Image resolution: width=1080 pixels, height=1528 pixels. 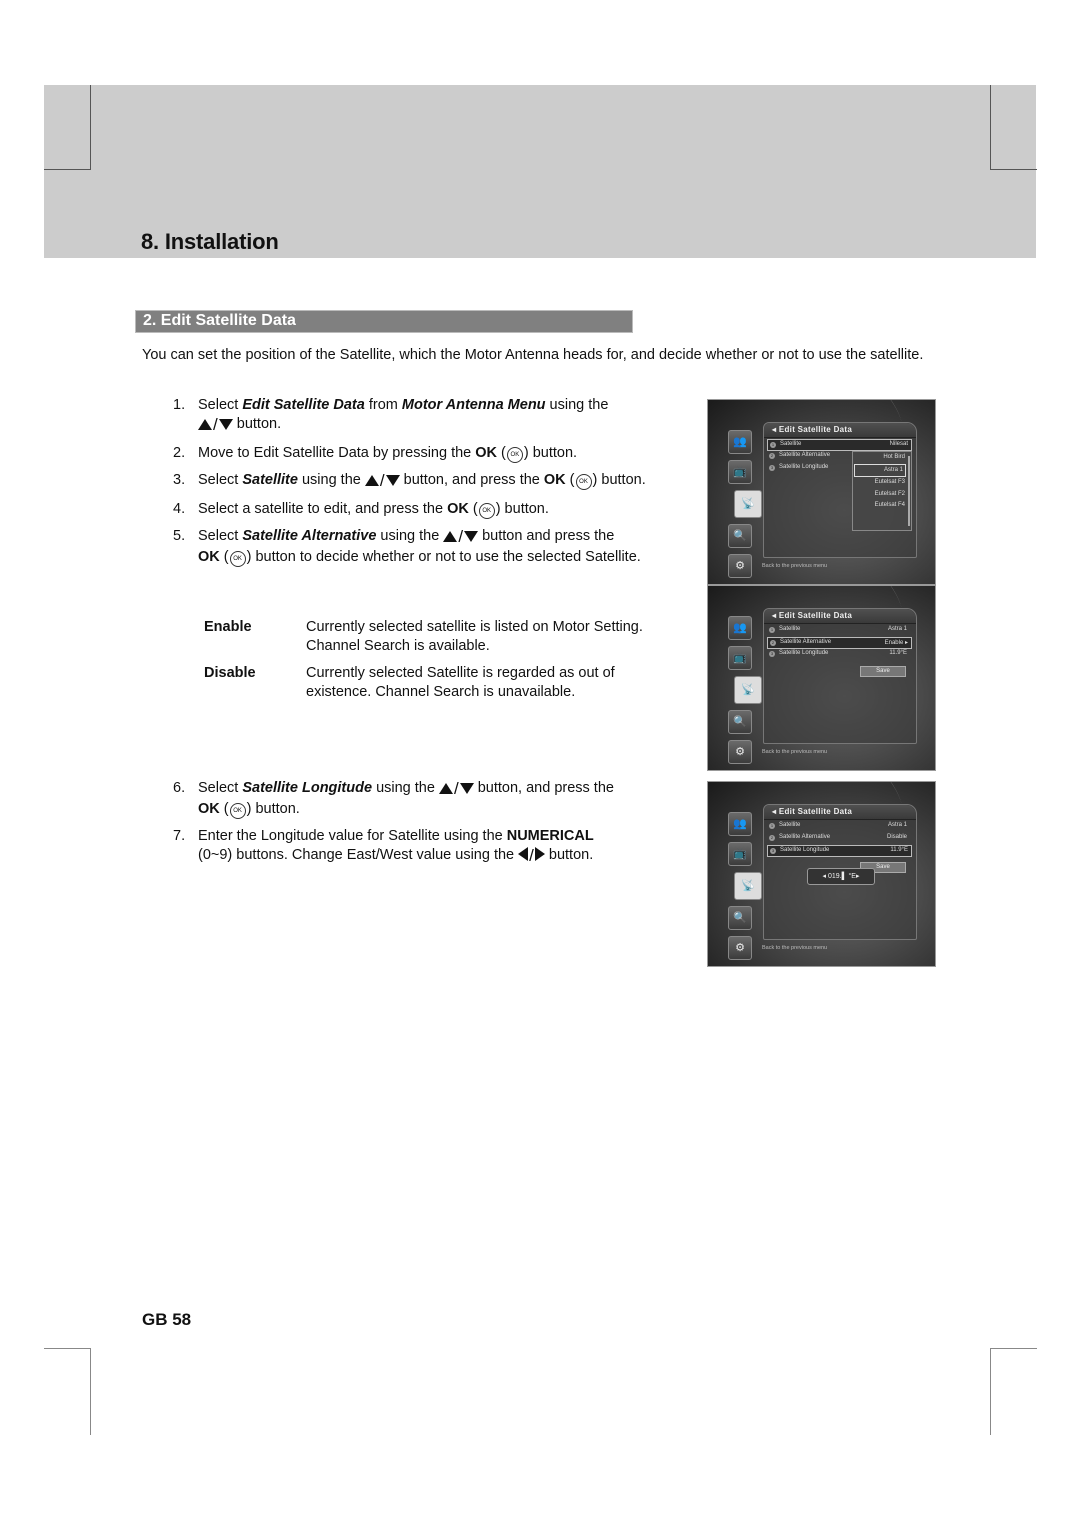 What do you see at coordinates (1013, 1391) in the screenshot?
I see `crop-mark-bottom-right` at bounding box center [1013, 1391].